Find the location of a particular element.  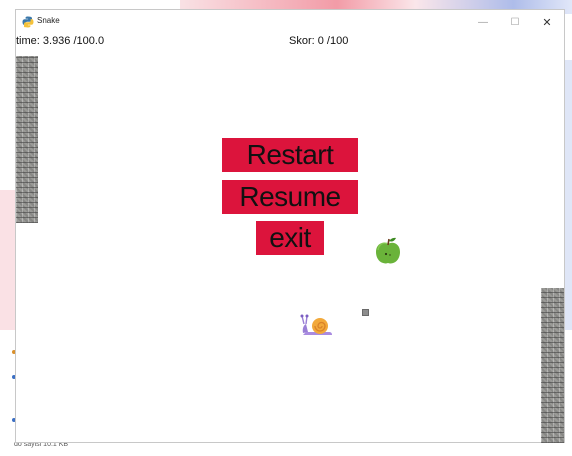

apple-icon is located at coordinates (388, 250).